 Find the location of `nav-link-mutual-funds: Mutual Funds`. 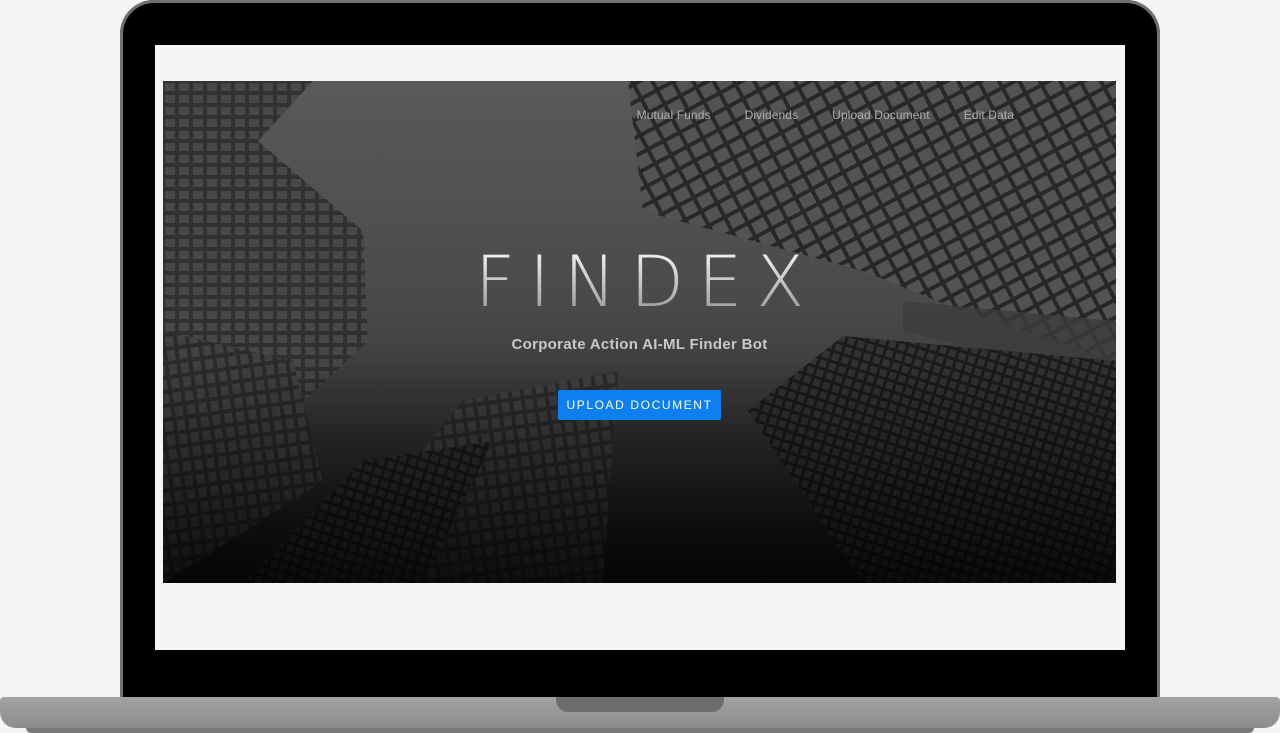

nav-link-mutual-funds: Mutual Funds is located at coordinates (674, 115).